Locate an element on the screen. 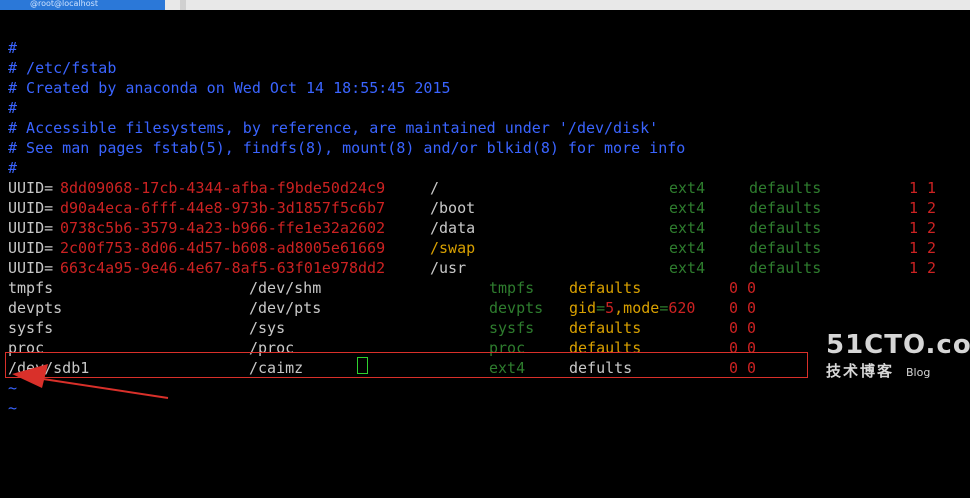 The image size is (970, 498). watermark: 51CTO.com 技术博客 Blog is located at coordinates (898, 355).